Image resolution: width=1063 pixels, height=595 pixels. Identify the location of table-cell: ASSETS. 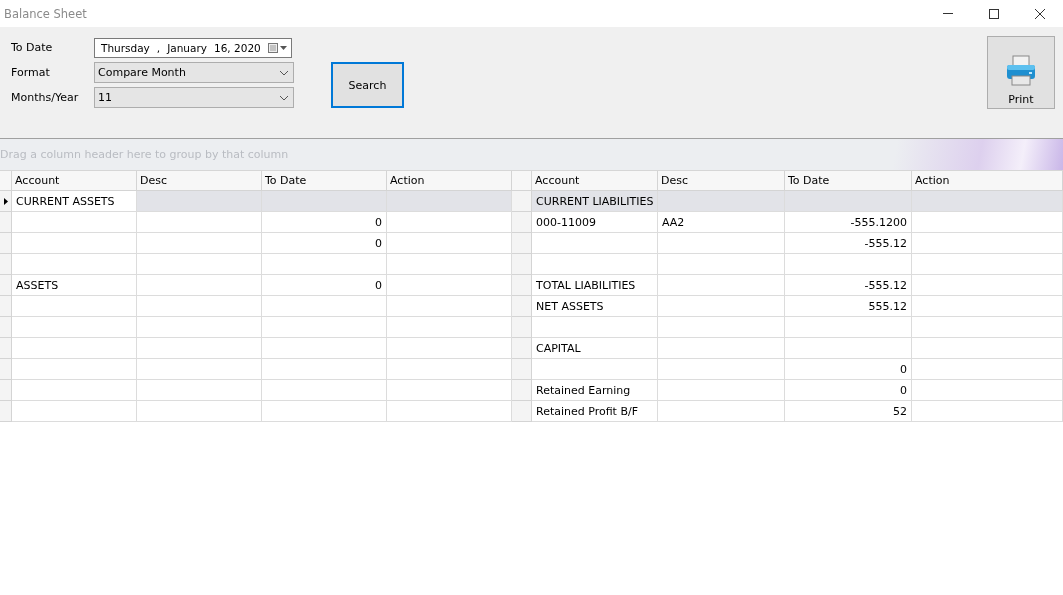
(74, 285).